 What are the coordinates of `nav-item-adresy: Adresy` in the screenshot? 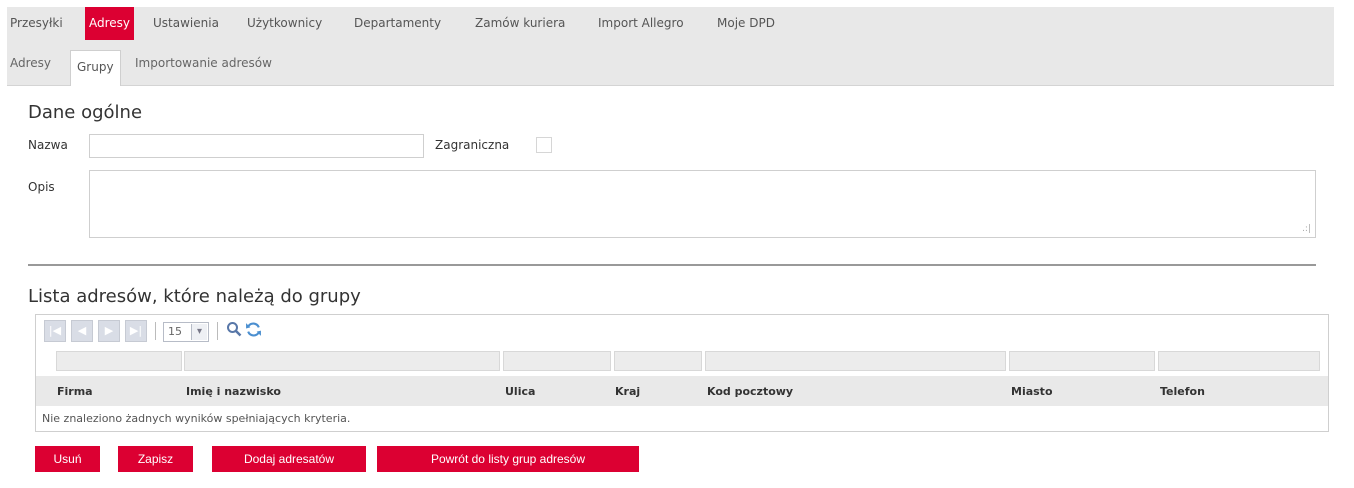 It's located at (110, 23).